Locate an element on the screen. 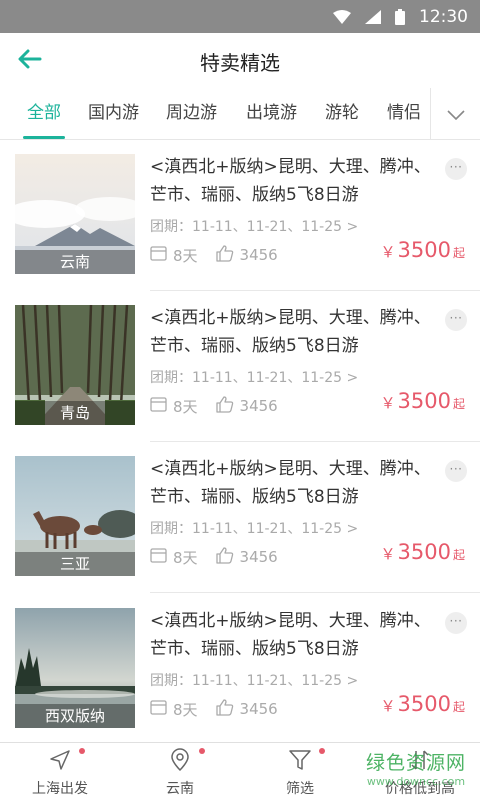  tab-nearby: 周边游 is located at coordinates (191, 113).